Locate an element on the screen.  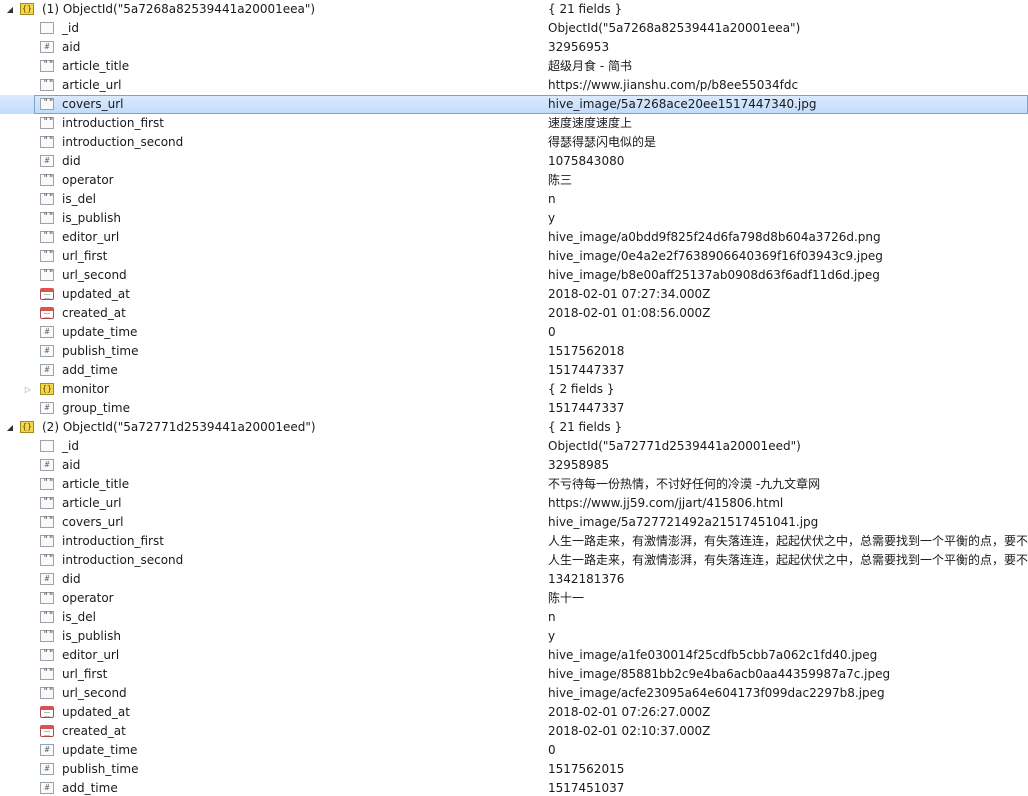
field-row-updated-at: updated_at 2018-02-01 07:26:27.000Z is located at coordinates (514, 712).